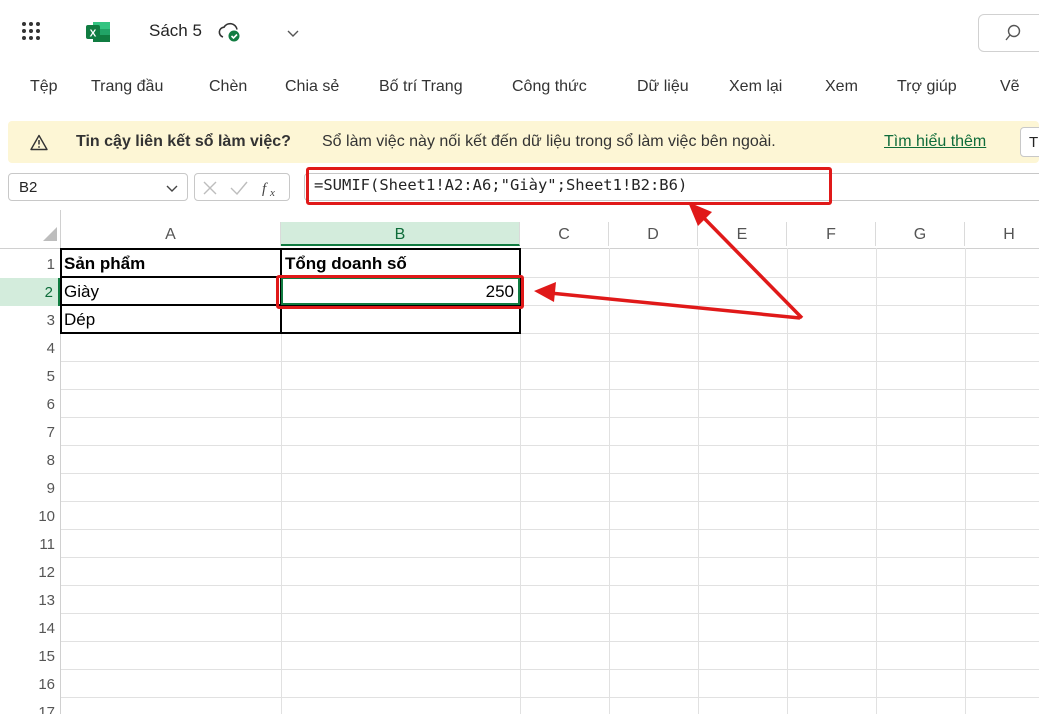 This screenshot has width=1039, height=714. What do you see at coordinates (1029, 142) in the screenshot?
I see `trust-button: T` at bounding box center [1029, 142].